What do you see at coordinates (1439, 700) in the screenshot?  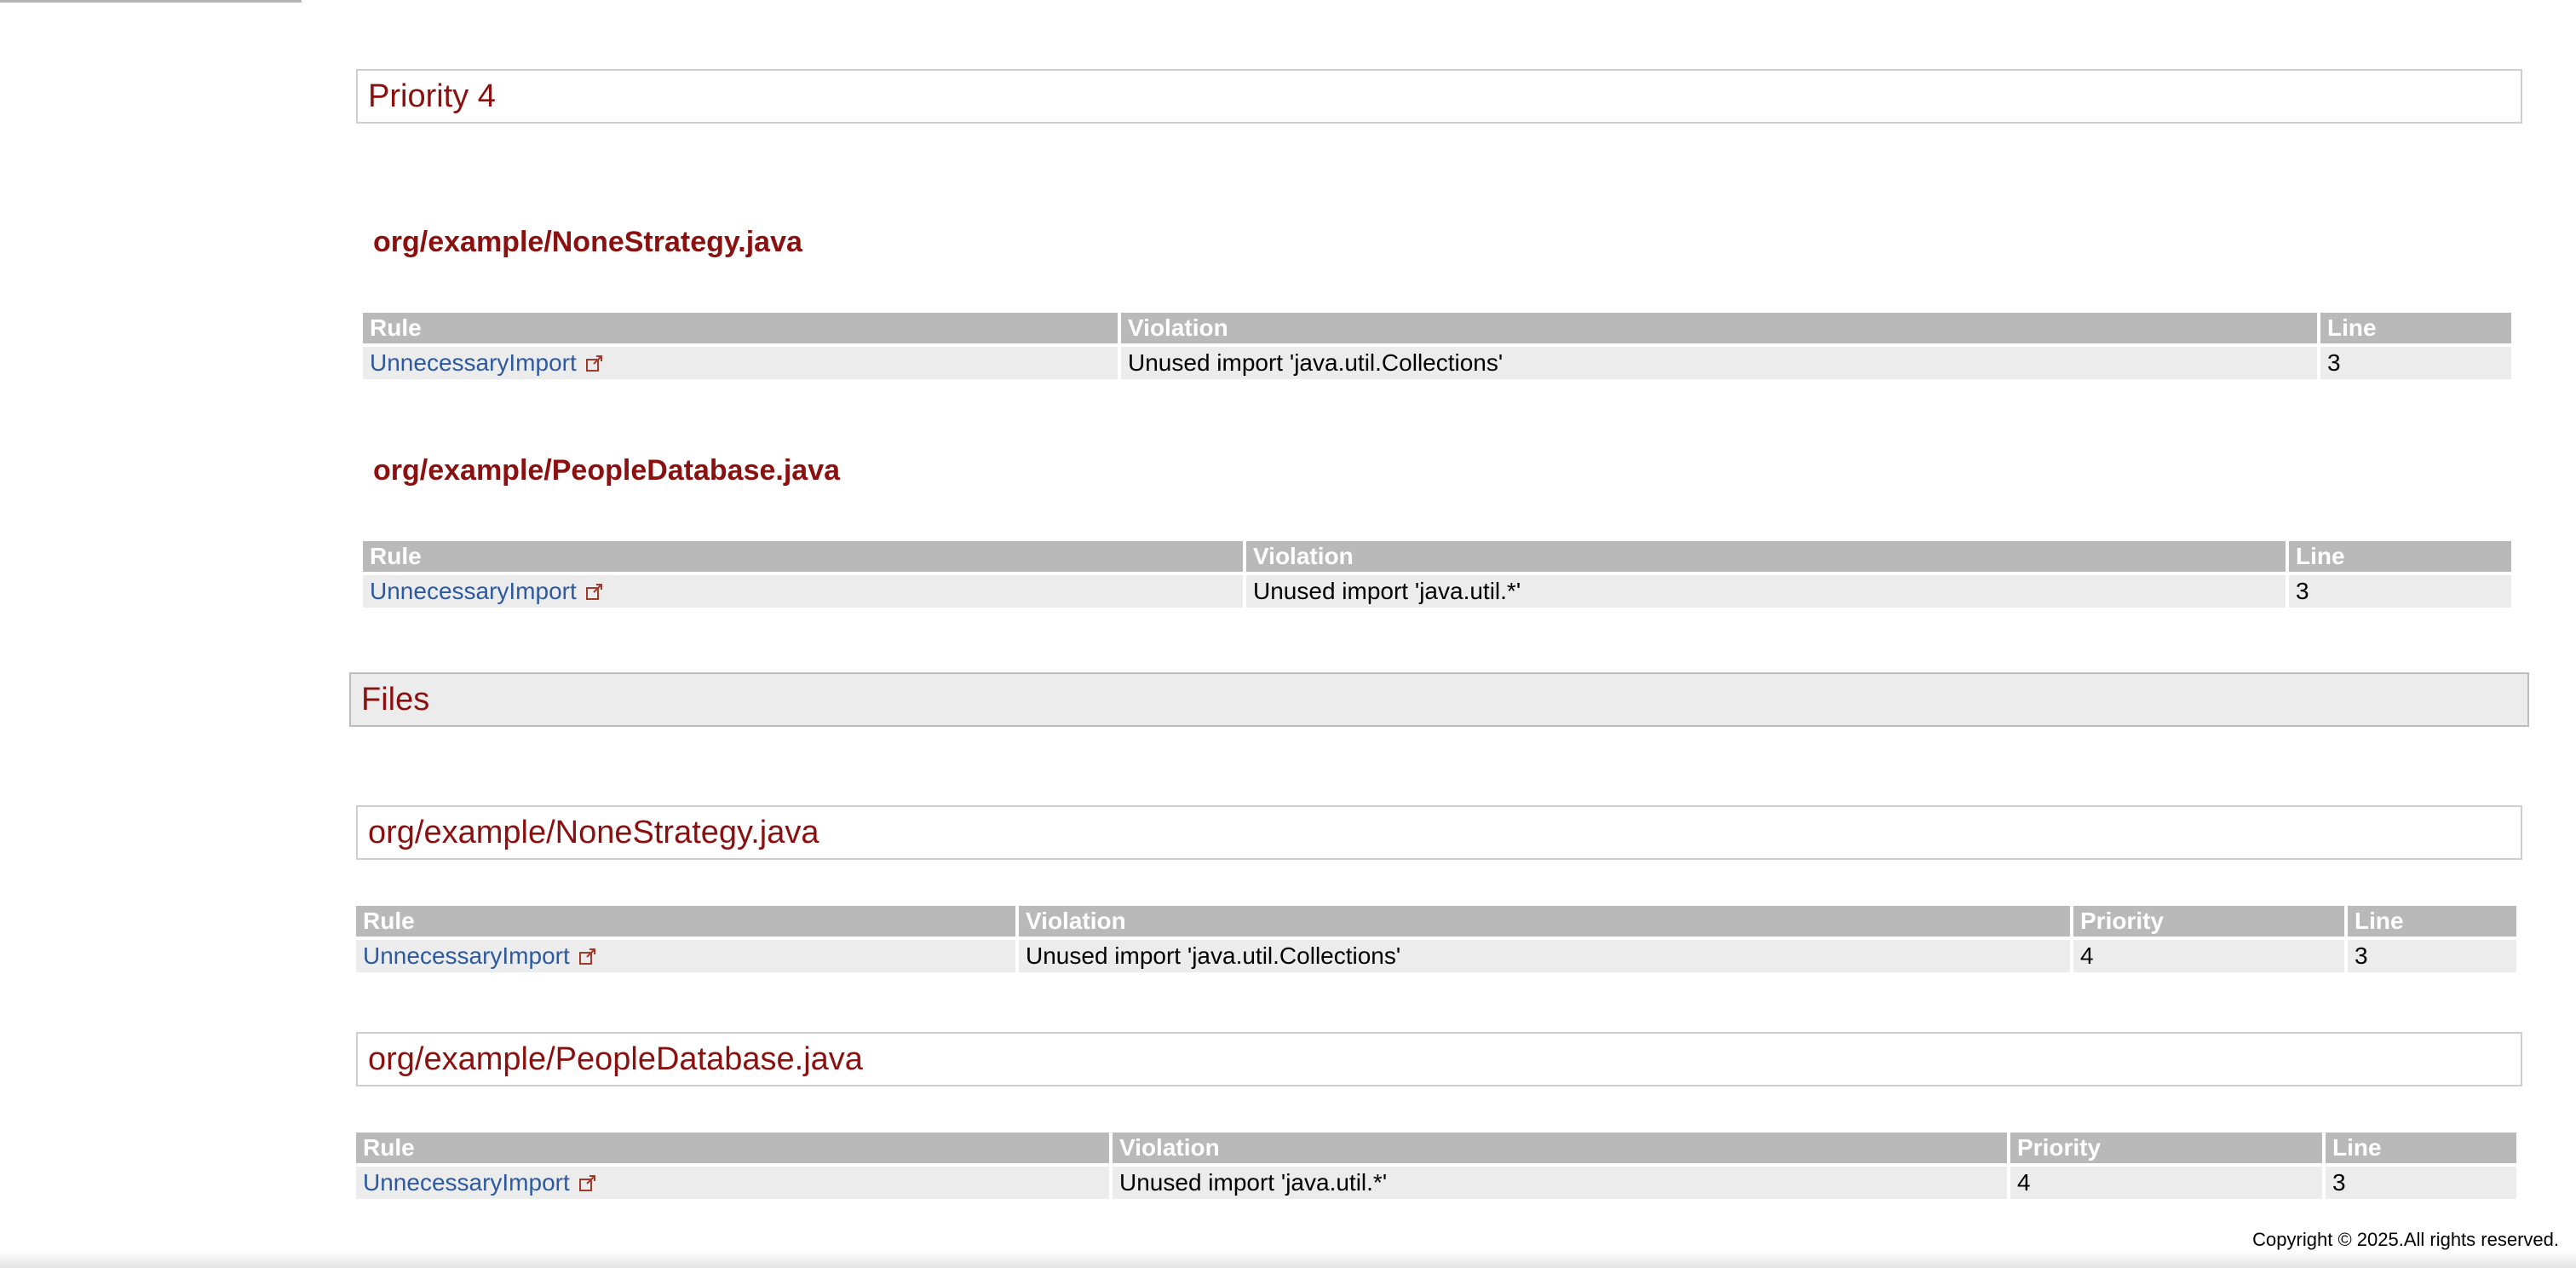 I see `files-section-title: Files` at bounding box center [1439, 700].